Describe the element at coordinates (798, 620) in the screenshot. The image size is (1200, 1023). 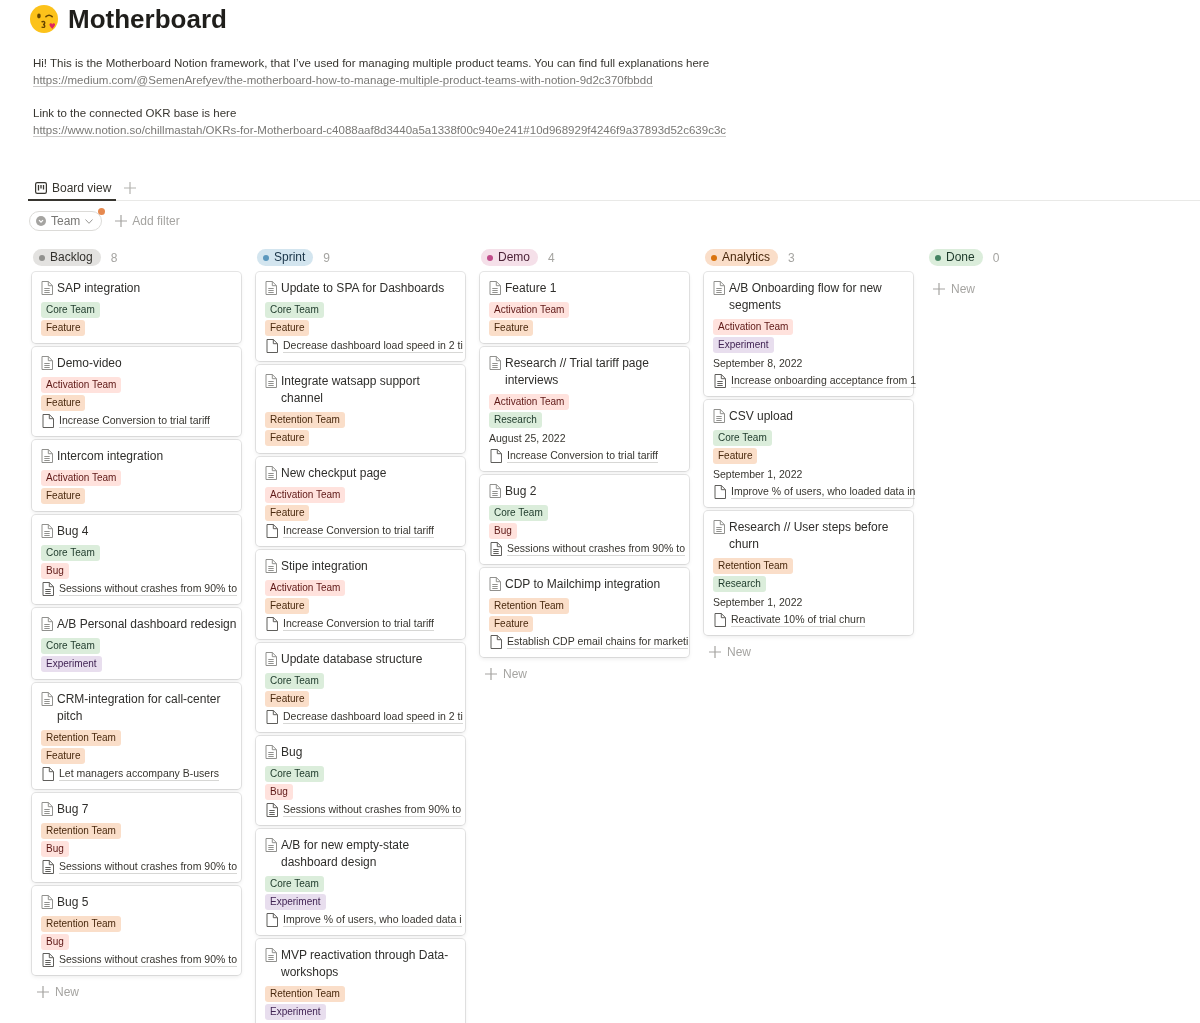
I see `relation-link: Reactivate 10% of trial churn` at that location.